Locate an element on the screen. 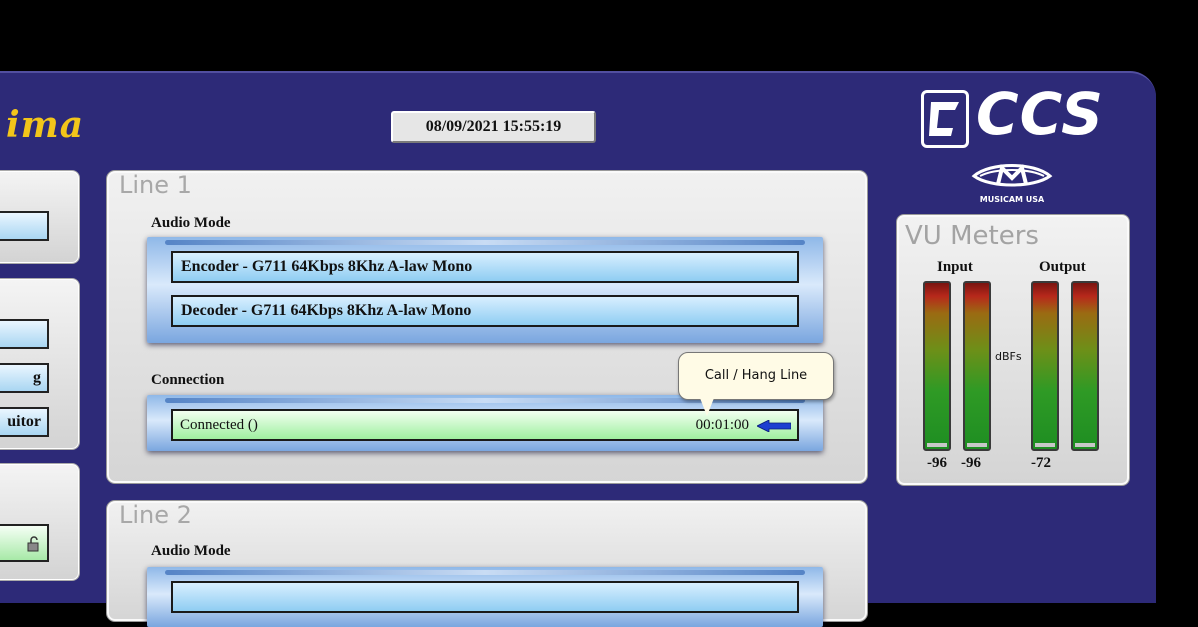  decoder-field: Decoder - G711 64Kbps 8Khz A-law Mono is located at coordinates (485, 311).